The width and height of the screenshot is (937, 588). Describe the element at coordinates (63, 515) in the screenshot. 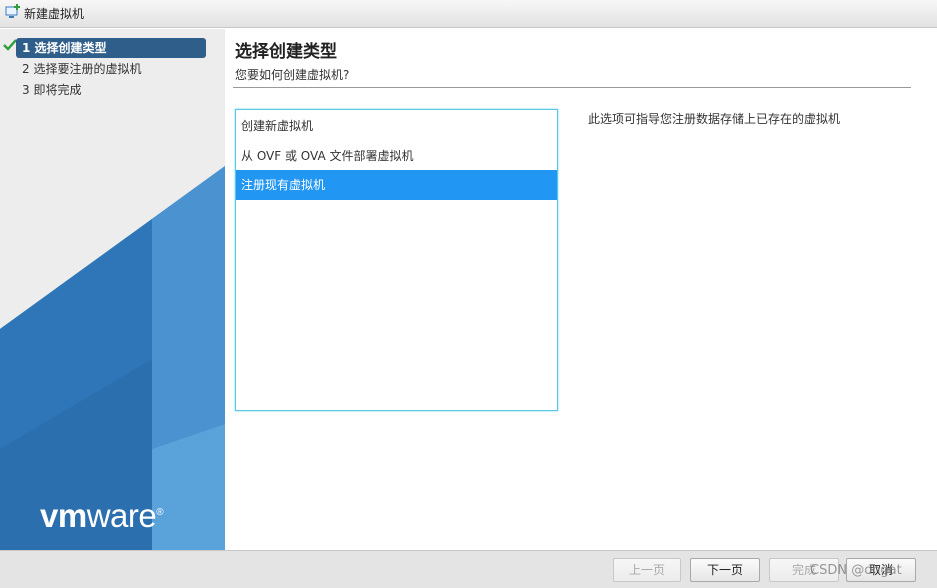

I see `vmware-logo-vm: vm` at that location.